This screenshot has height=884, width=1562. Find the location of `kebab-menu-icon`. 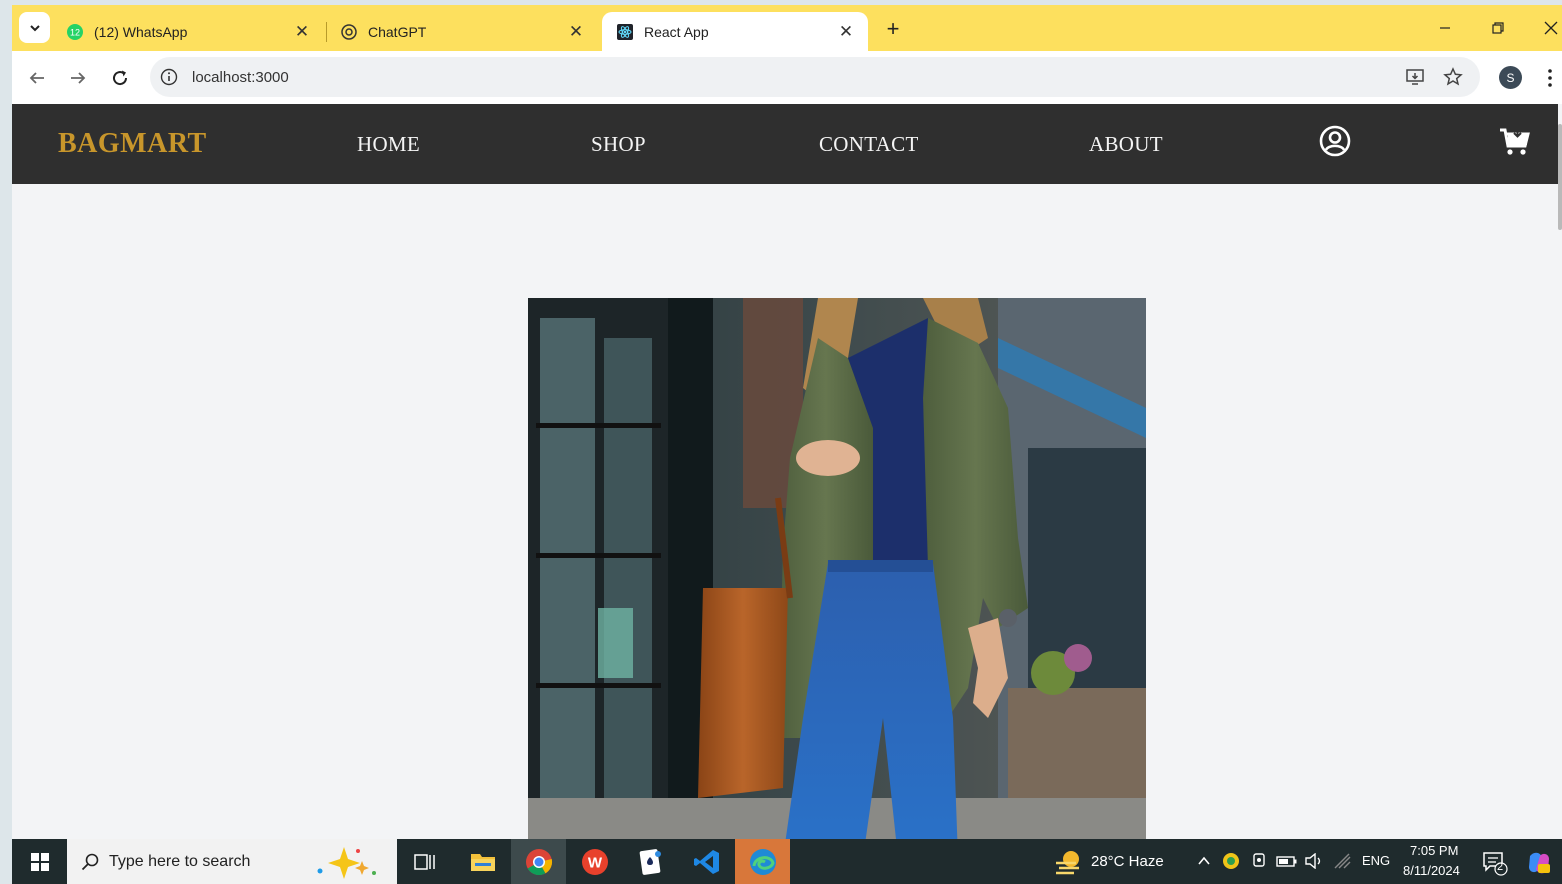

kebab-menu-icon is located at coordinates (1550, 78).